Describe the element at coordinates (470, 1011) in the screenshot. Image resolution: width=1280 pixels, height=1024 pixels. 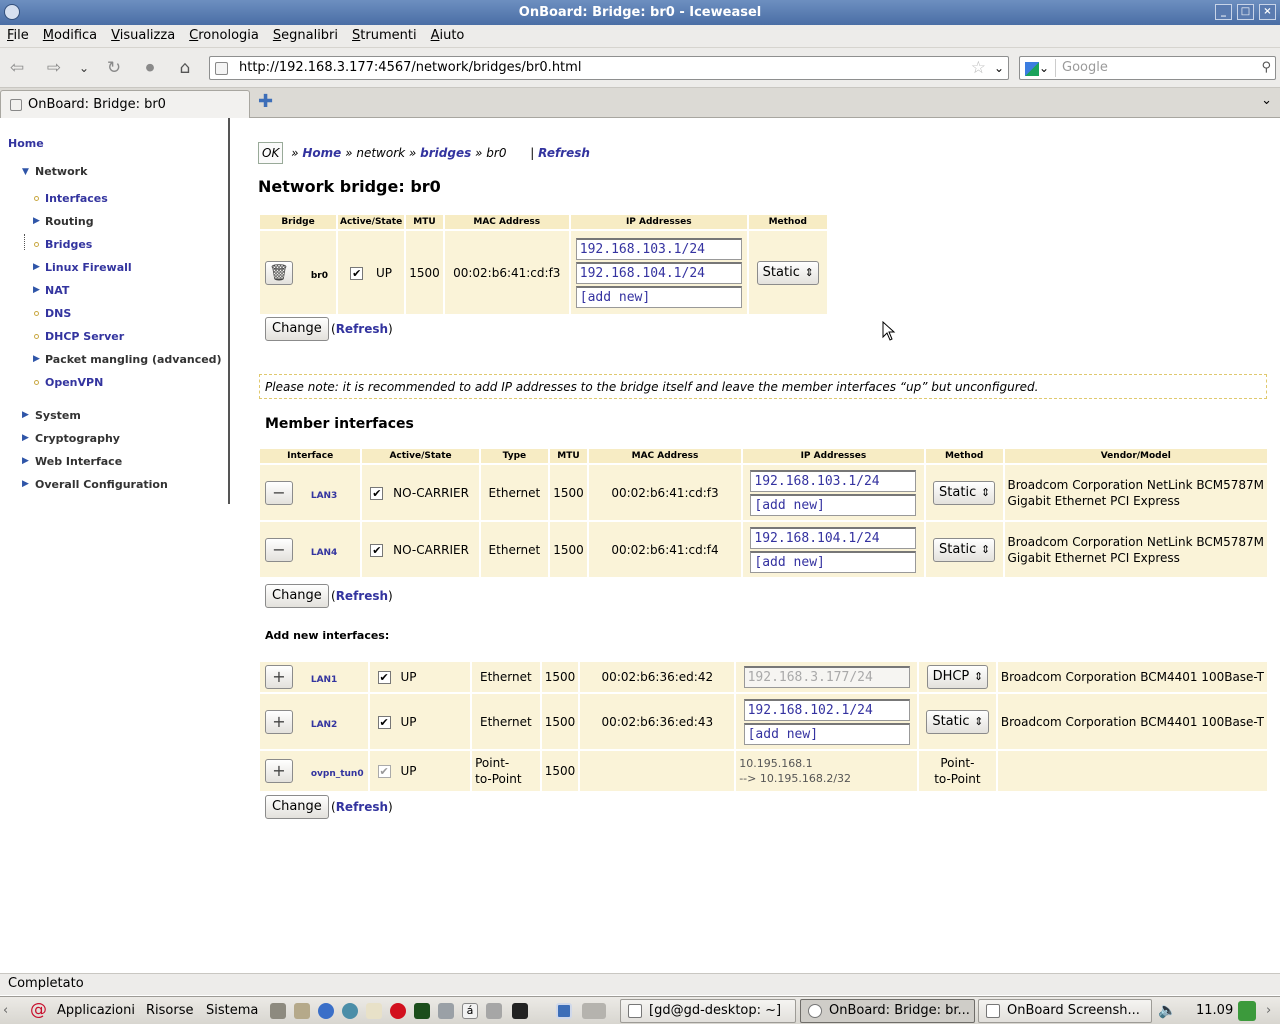
I see `character-map-icon: á` at that location.